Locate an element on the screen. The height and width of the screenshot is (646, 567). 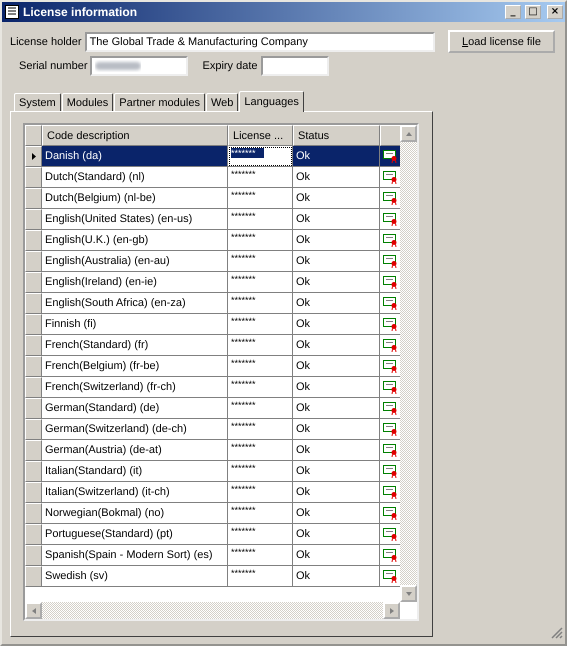
scroll-up-button is located at coordinates (408, 133).